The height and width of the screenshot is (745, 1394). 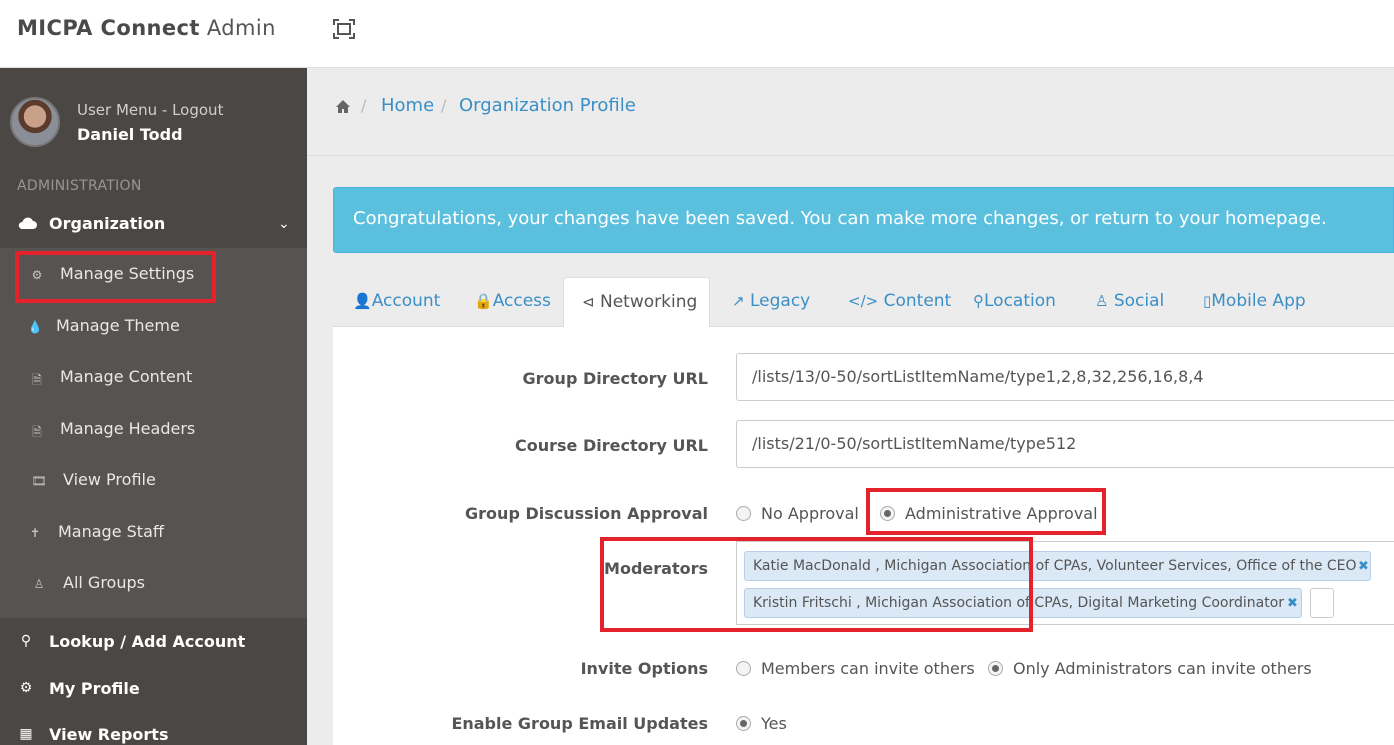 I want to click on share-icon: ⊲, so click(x=588, y=302).